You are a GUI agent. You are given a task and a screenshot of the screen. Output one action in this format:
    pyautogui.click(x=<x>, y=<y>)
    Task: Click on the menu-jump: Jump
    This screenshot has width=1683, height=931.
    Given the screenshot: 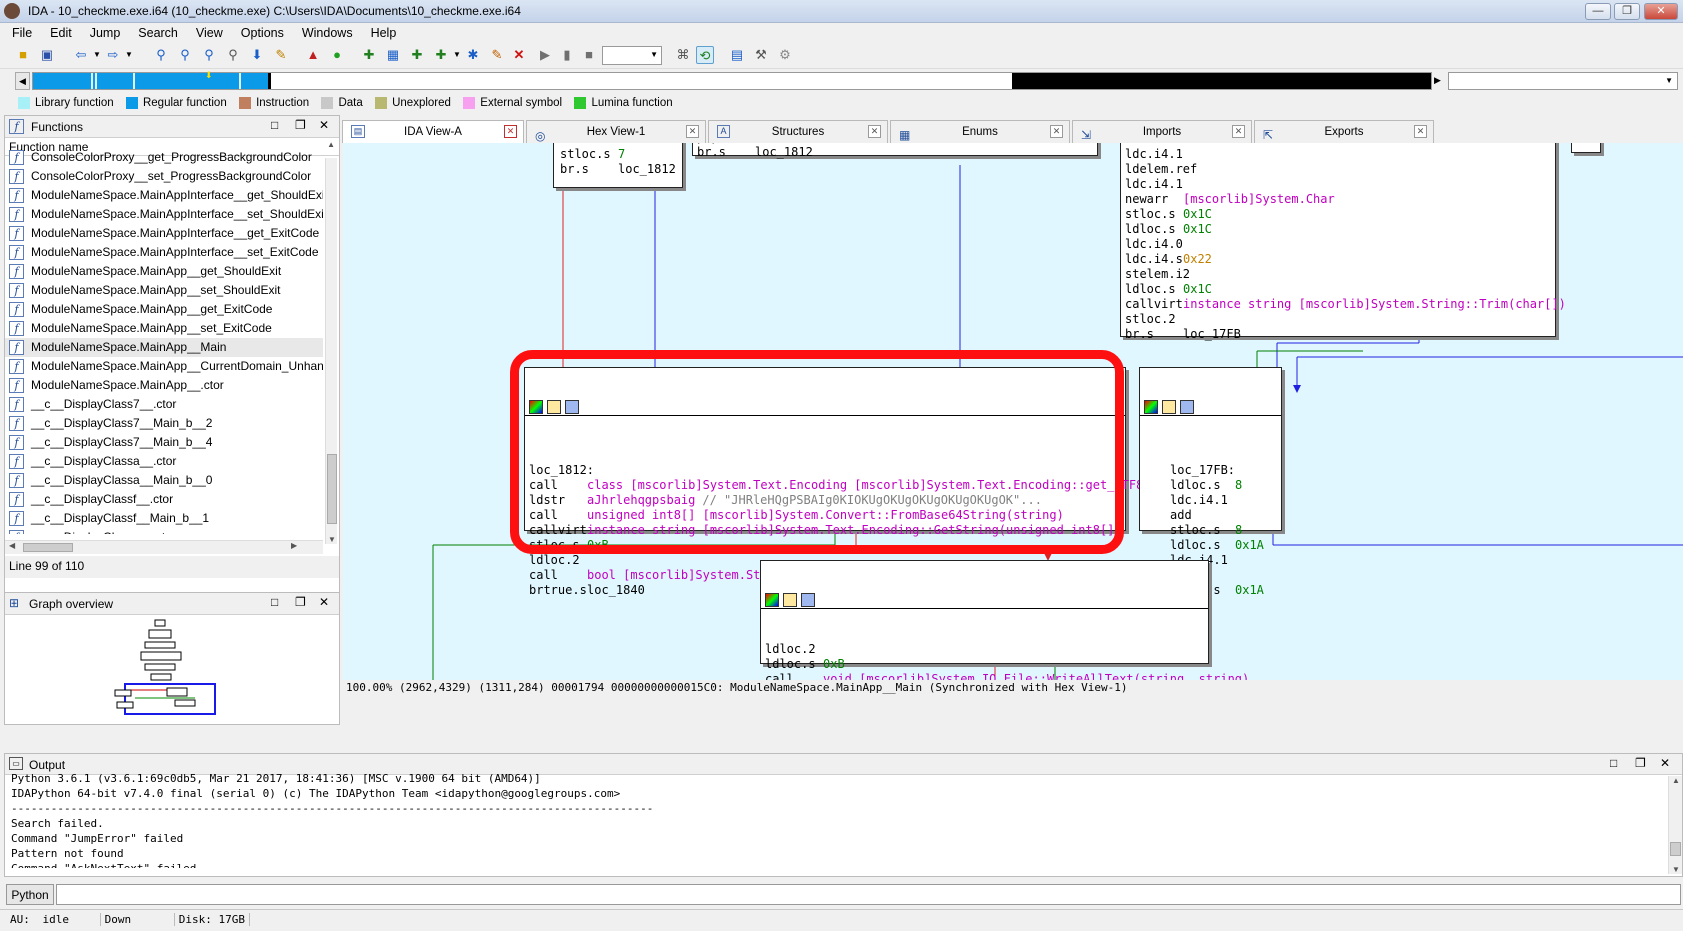 What is the action you would take?
    pyautogui.click(x=102, y=31)
    